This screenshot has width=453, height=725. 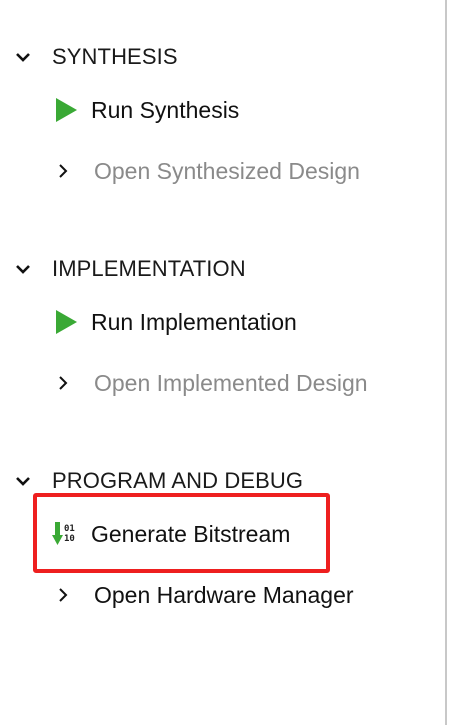 I want to click on section-title: PROGRAM AND DEBUG, so click(x=178, y=480).